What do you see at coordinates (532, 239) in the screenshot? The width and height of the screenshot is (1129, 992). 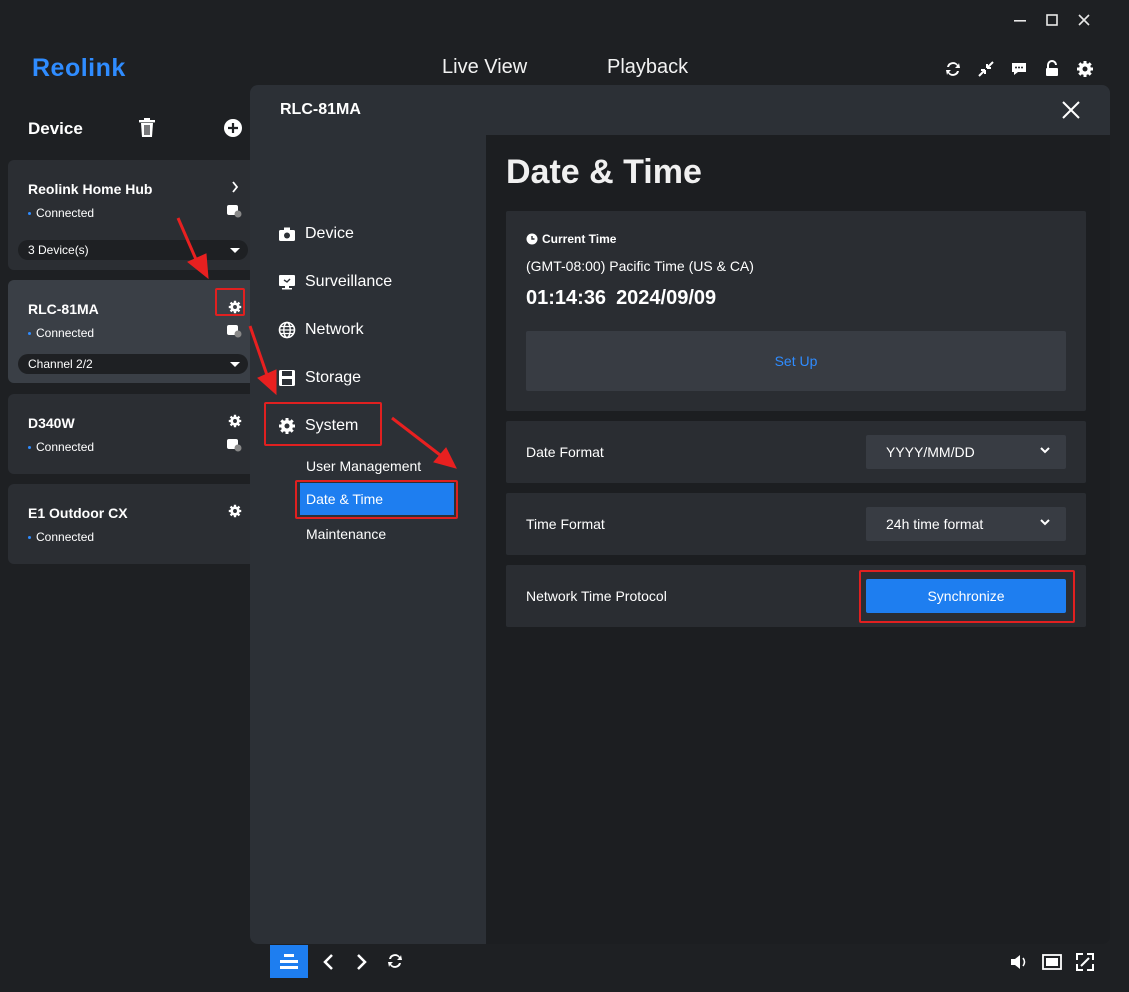 I see `clock-icon` at bounding box center [532, 239].